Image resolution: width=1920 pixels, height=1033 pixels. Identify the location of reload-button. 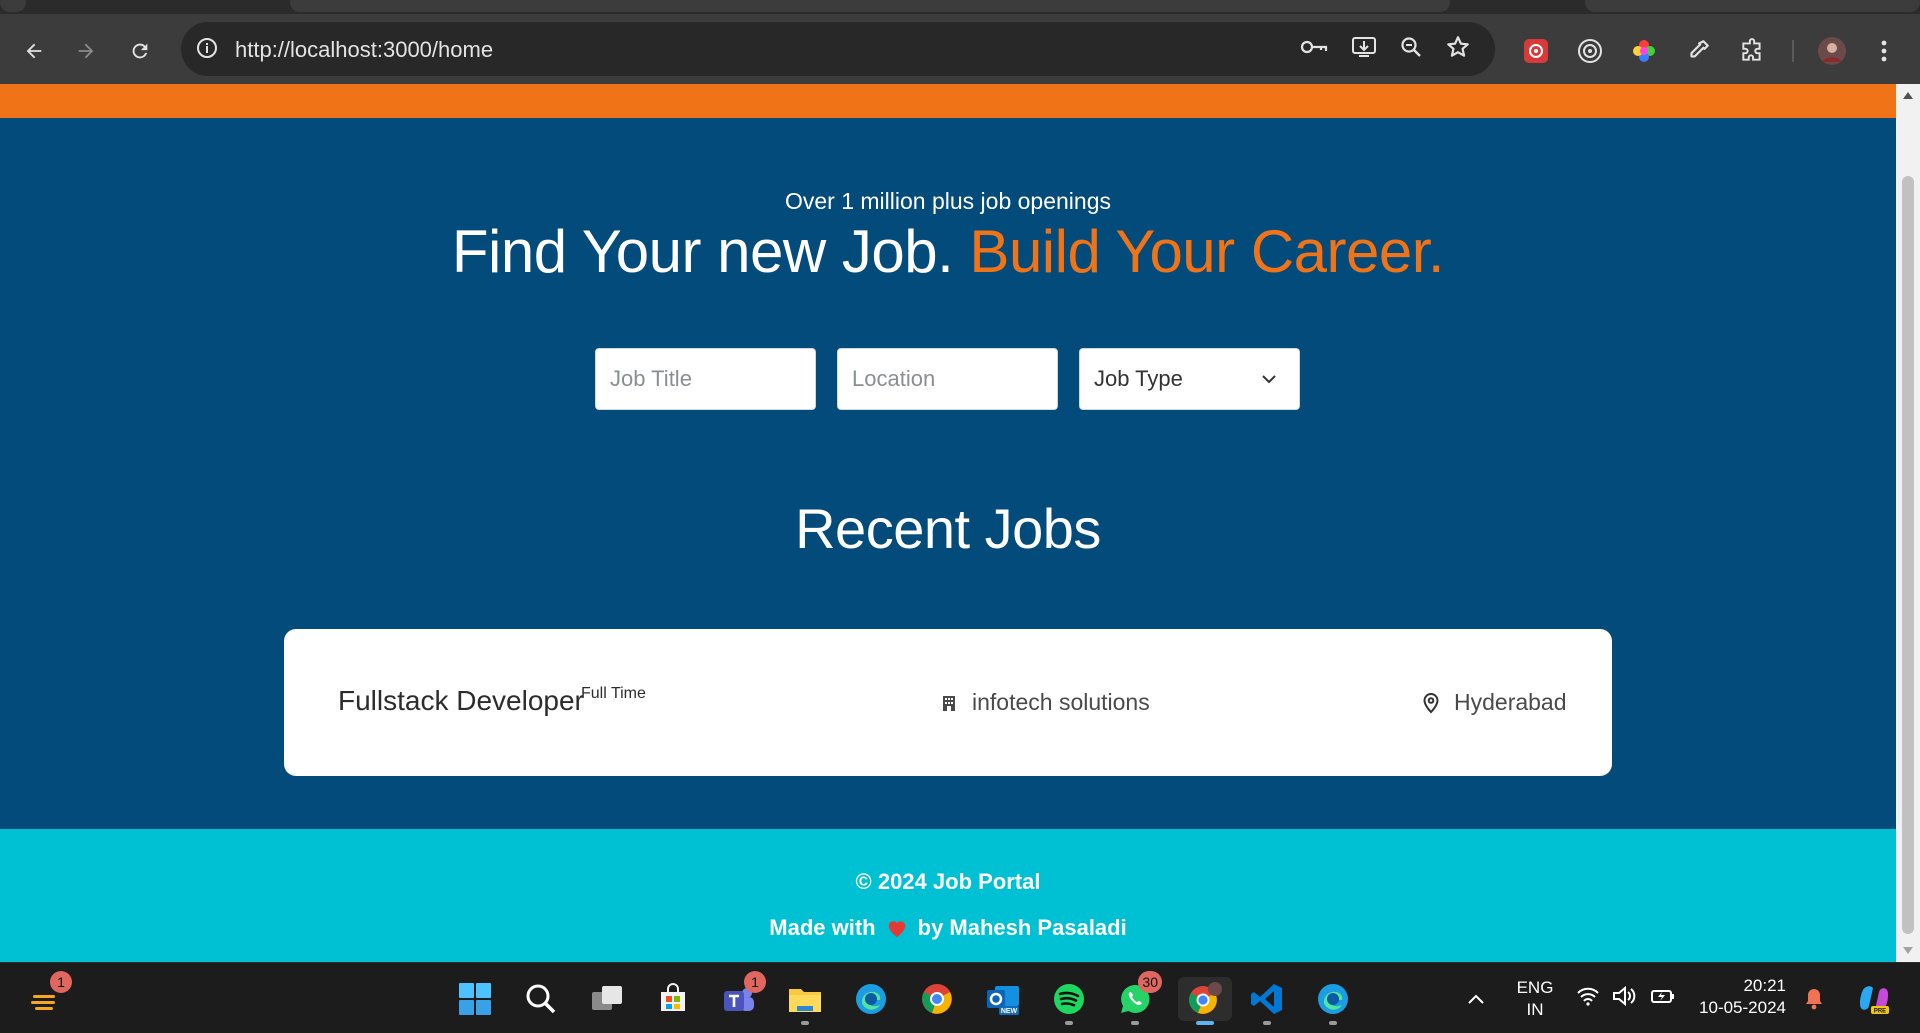
(140, 51).